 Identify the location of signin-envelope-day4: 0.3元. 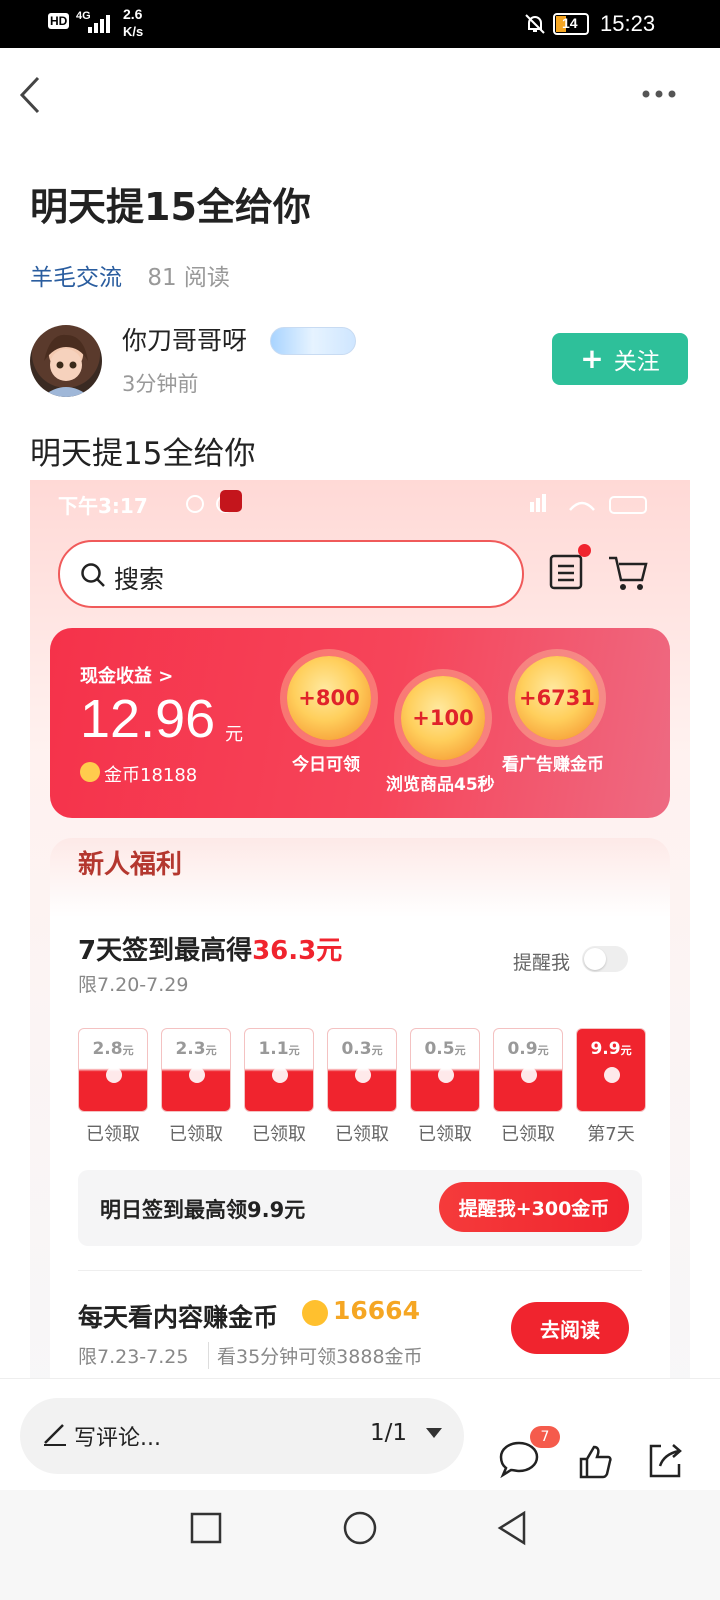
(362, 1070).